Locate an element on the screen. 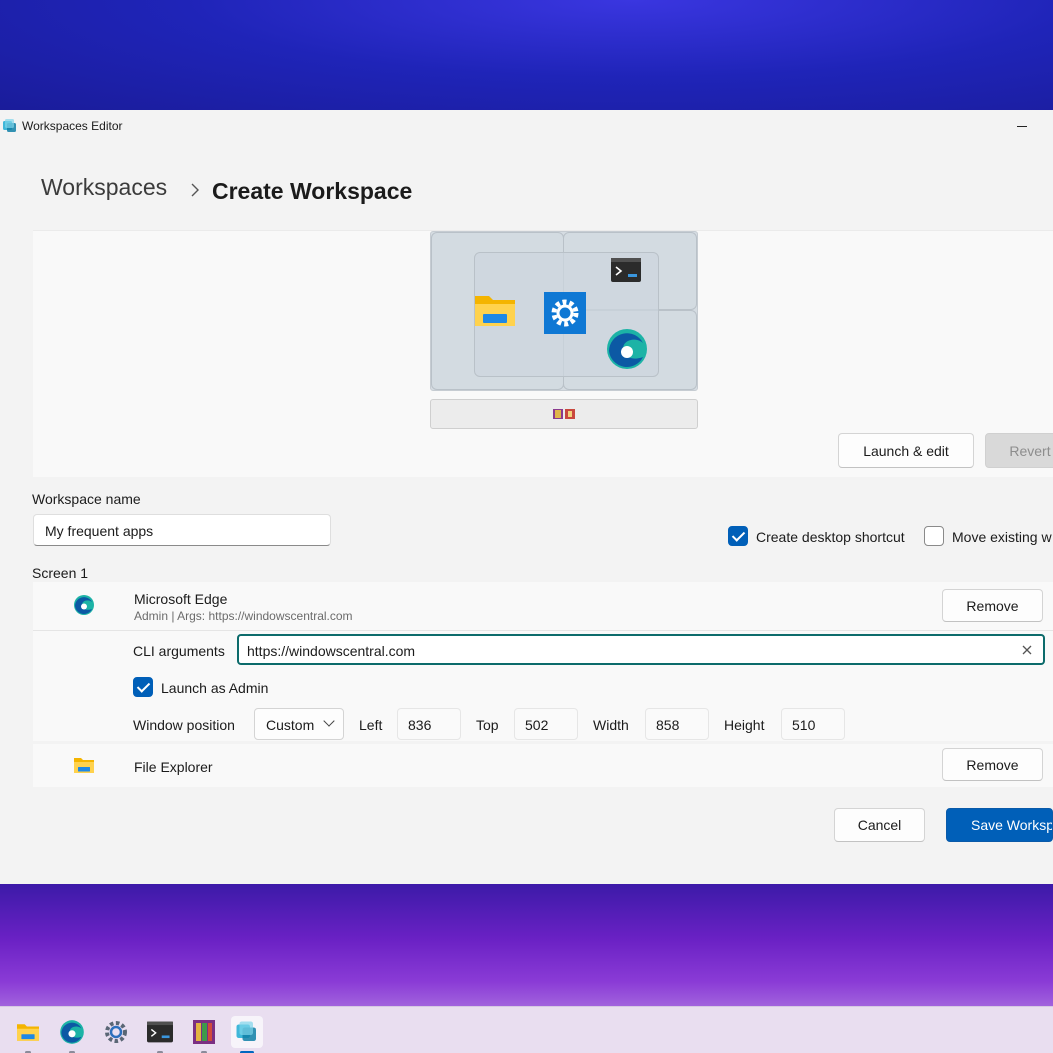 The width and height of the screenshot is (1053, 1053). move-existing-label: Move existing w is located at coordinates (1002, 537).